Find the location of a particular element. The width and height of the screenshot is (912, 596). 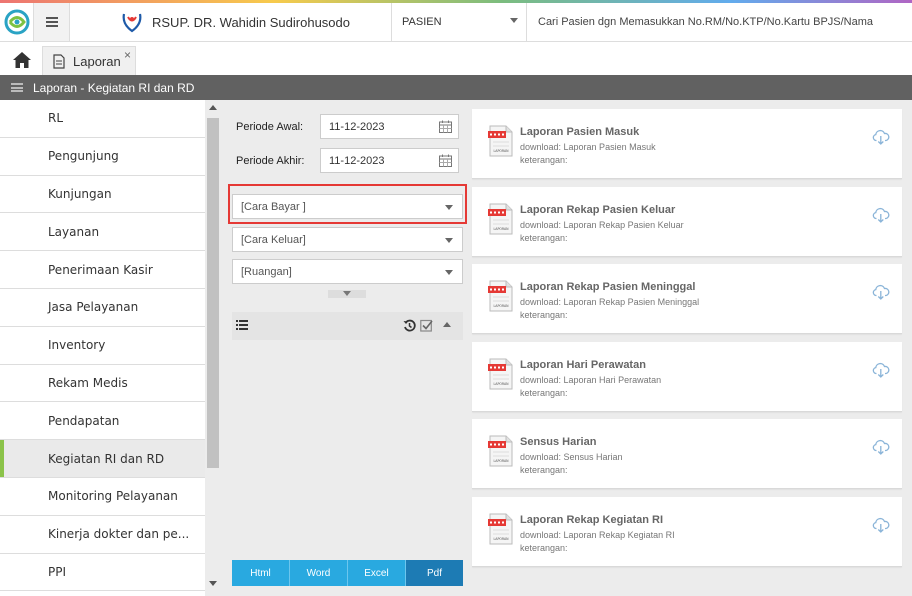

export-pdf-button: Pdf is located at coordinates (434, 573).